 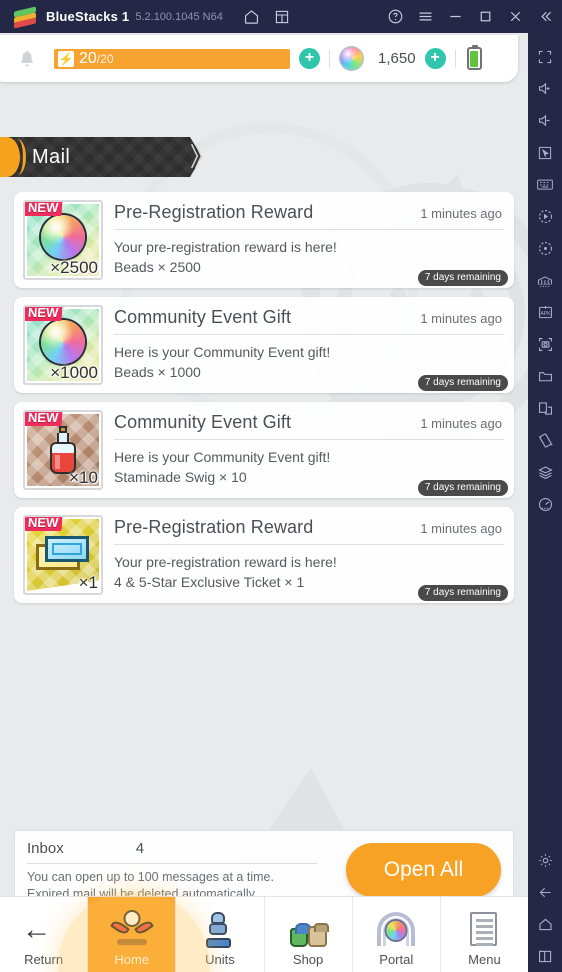 What do you see at coordinates (309, 58) in the screenshot?
I see `add-stamina-button: +` at bounding box center [309, 58].